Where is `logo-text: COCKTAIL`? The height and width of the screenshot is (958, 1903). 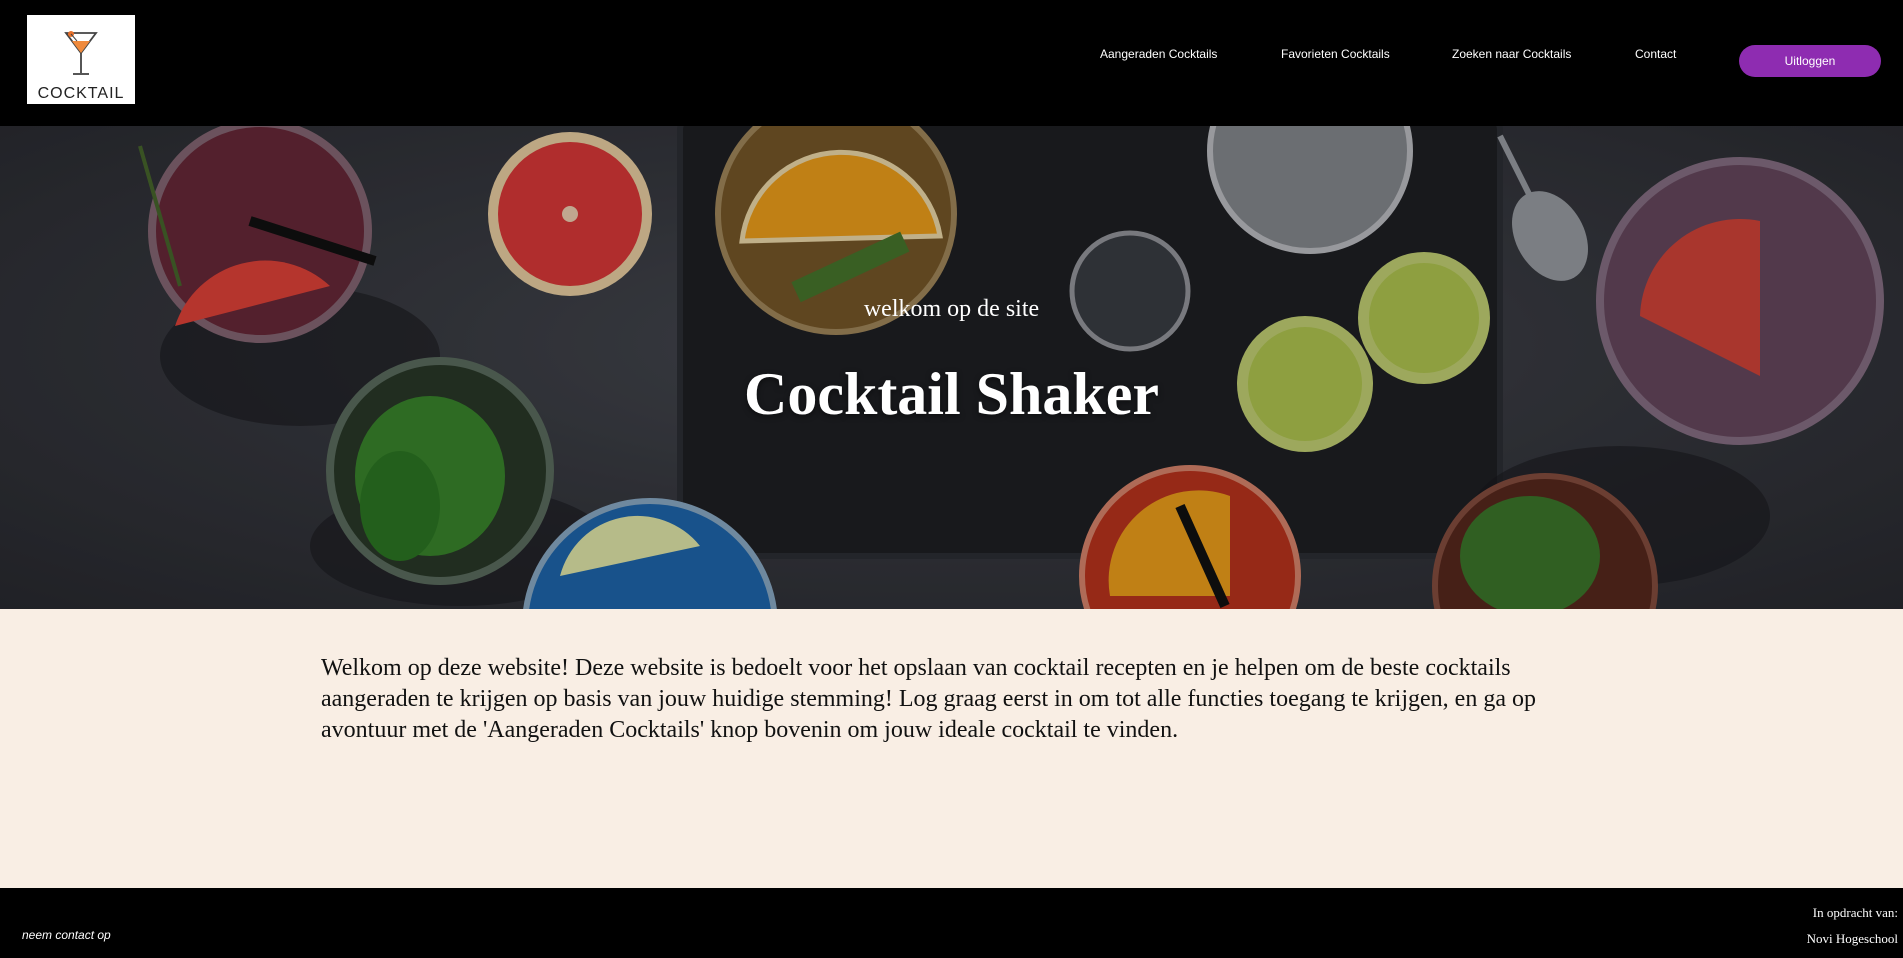
logo-text: COCKTAIL is located at coordinates (81, 93).